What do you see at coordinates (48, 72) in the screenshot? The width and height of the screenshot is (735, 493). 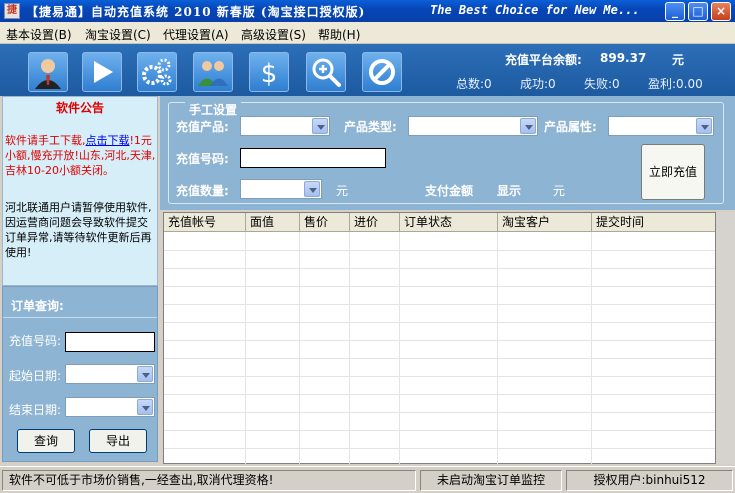 I see `user-icon` at bounding box center [48, 72].